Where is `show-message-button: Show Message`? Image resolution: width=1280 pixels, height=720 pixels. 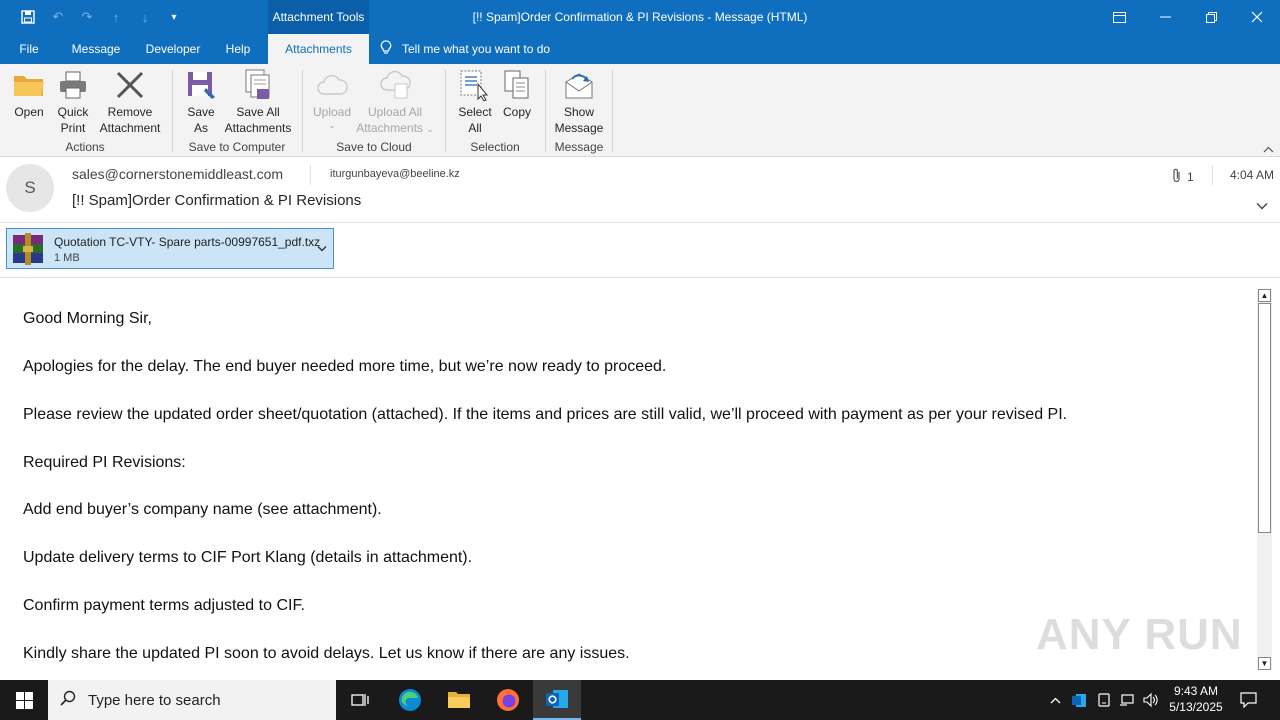
show-message-button: Show Message is located at coordinates (579, 102).